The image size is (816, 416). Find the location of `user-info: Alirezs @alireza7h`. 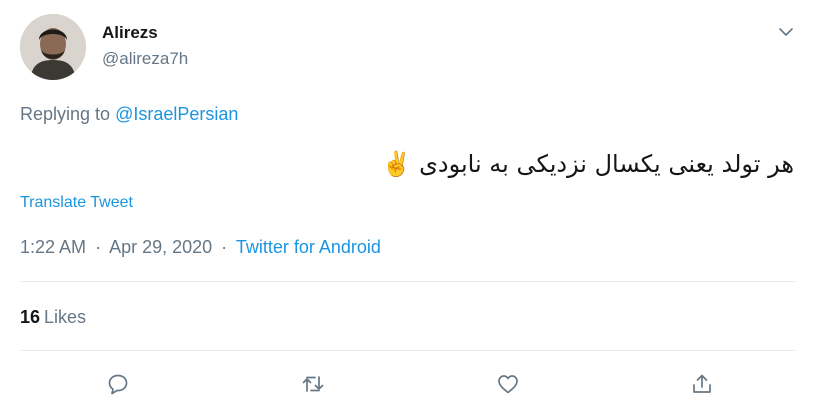

user-info: Alirezs @alireza7h is located at coordinates (145, 46).